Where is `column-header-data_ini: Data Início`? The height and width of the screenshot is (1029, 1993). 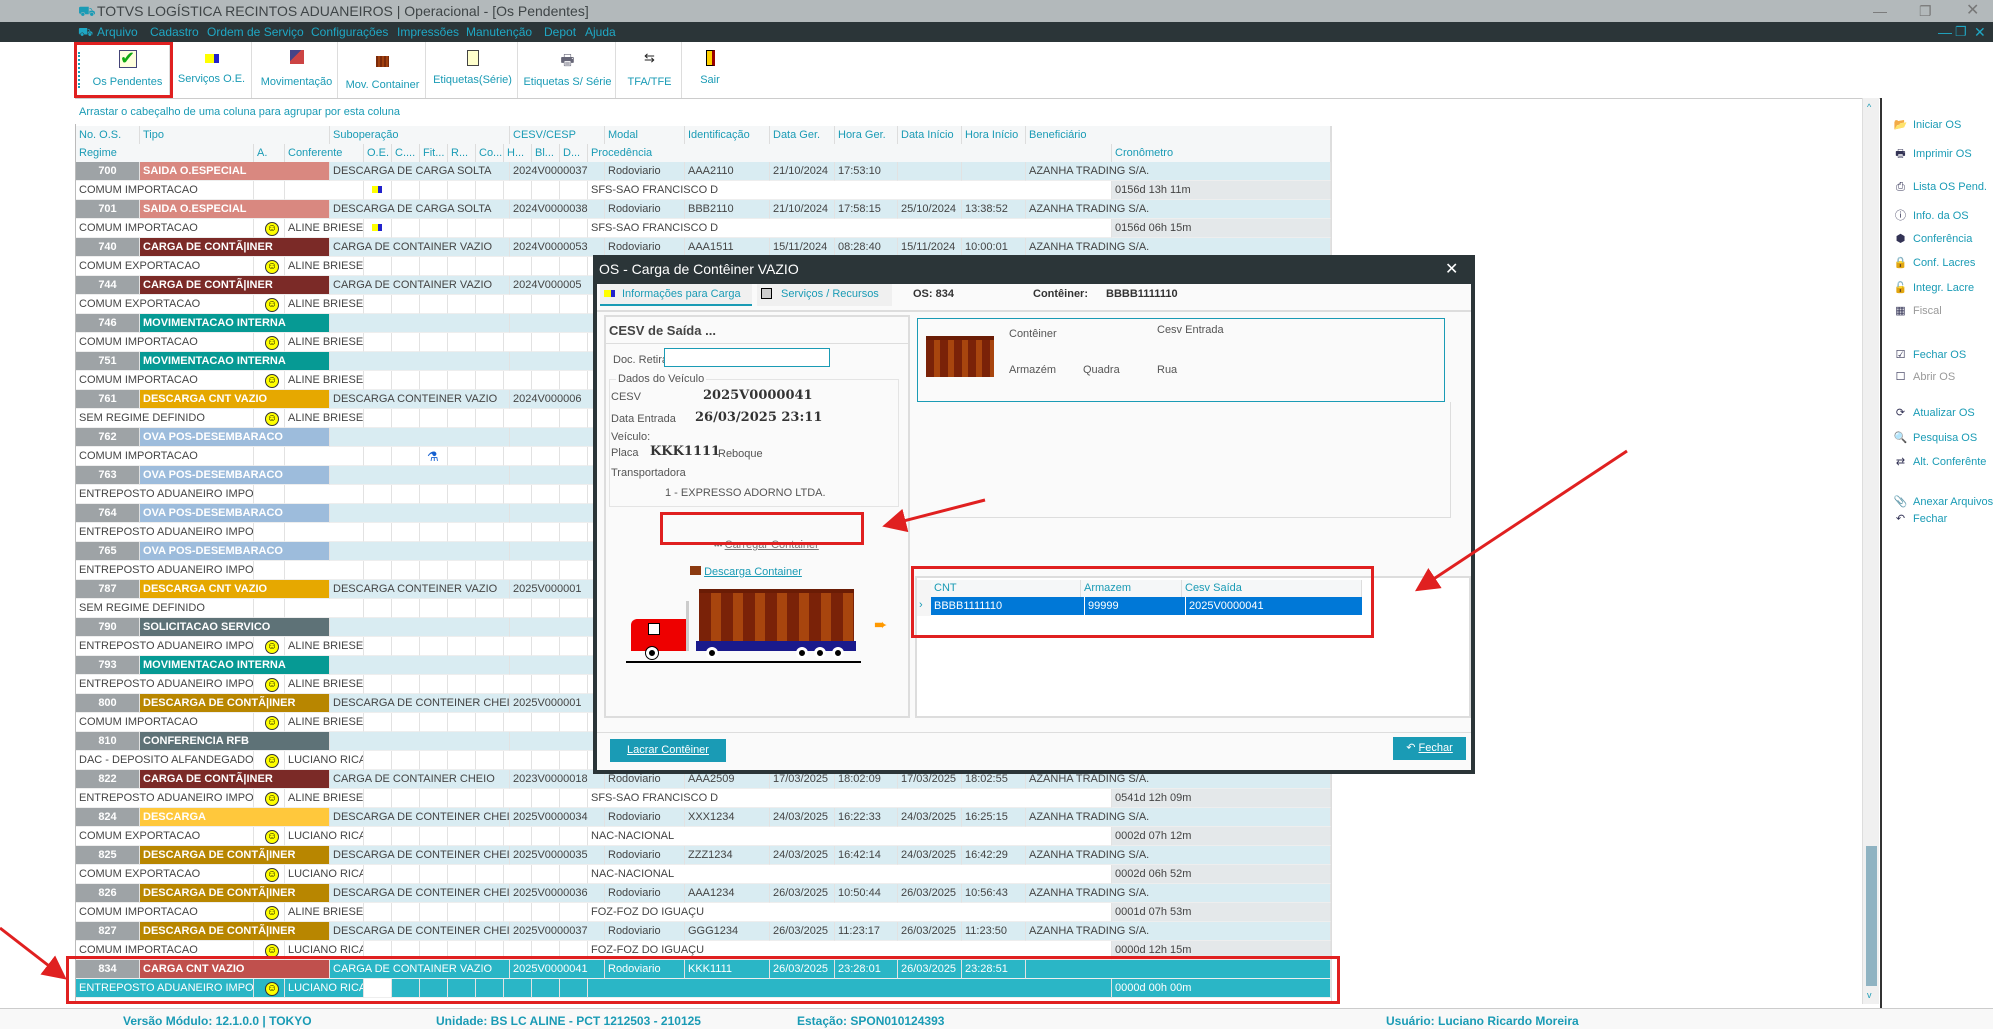 column-header-data_ini: Data Início is located at coordinates (930, 135).